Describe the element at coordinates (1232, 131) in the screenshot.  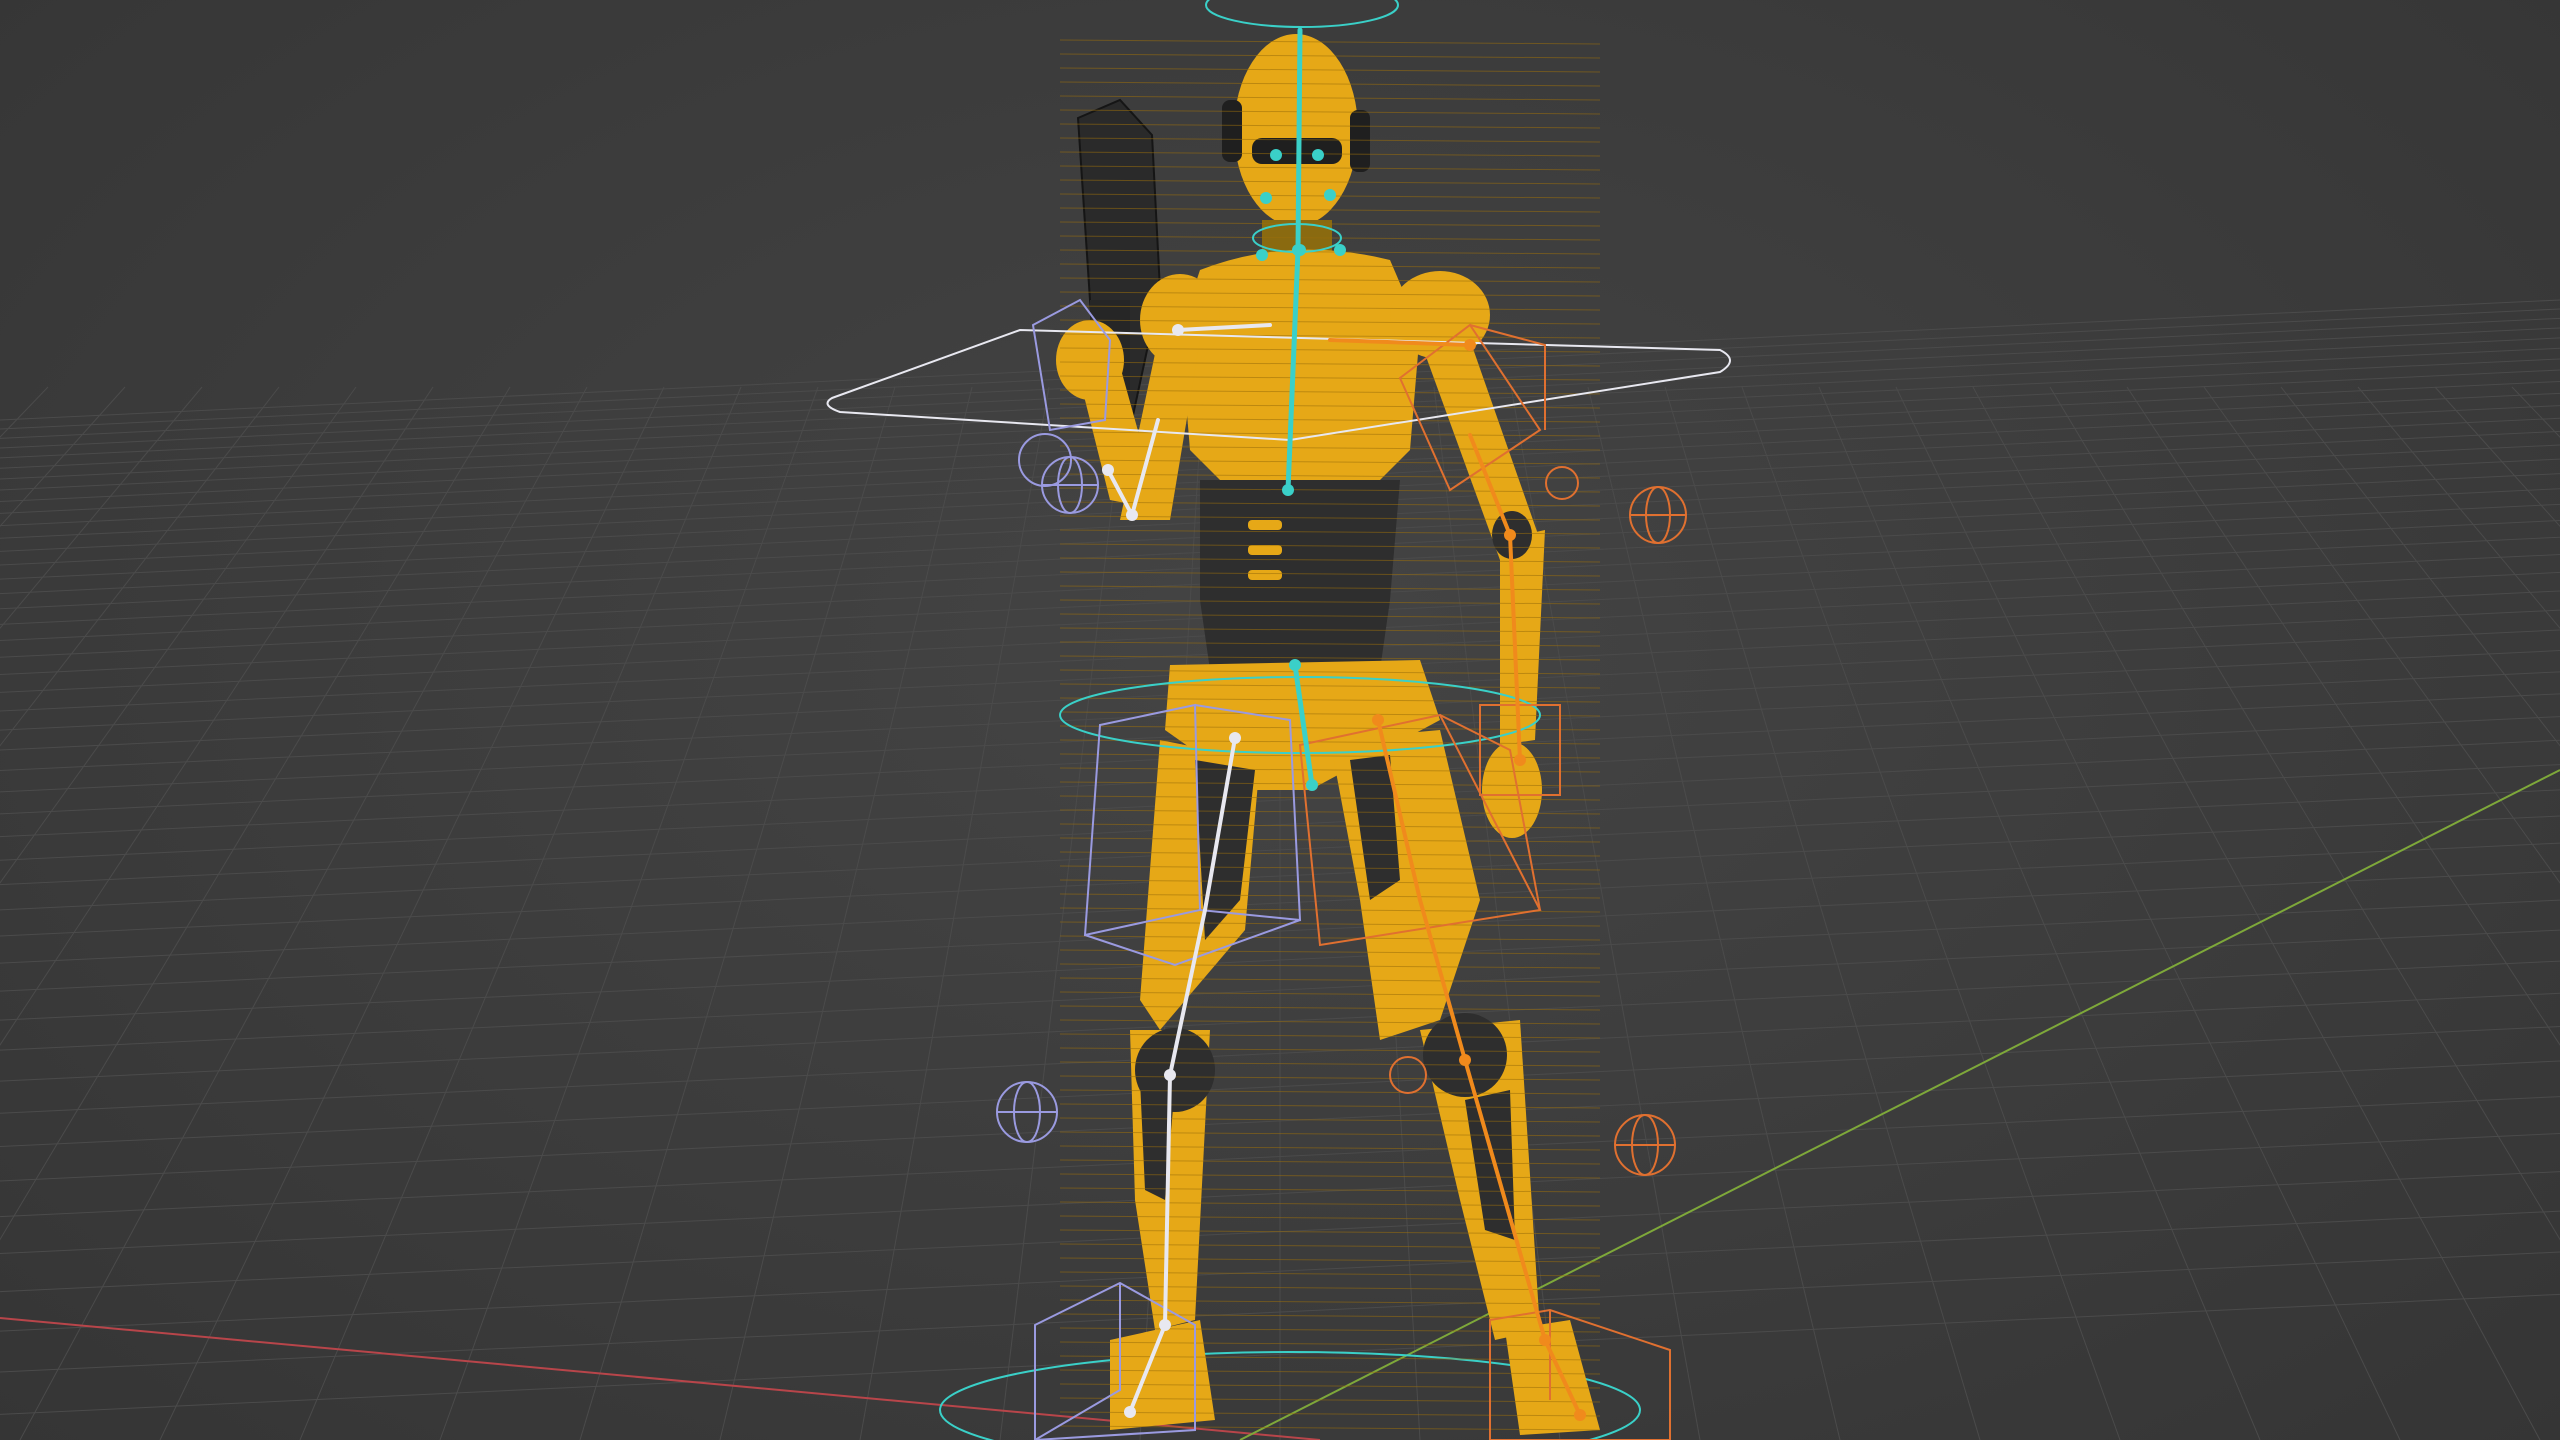
I see `robot-ear-left` at that location.